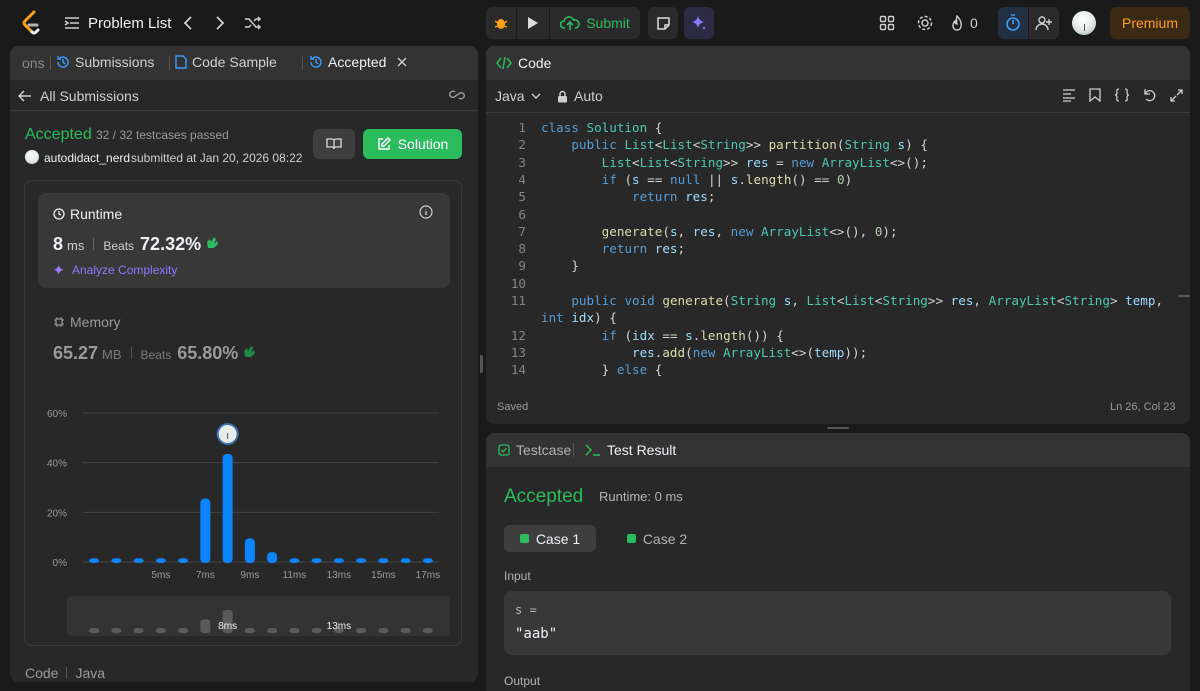  I want to click on reset-icon, so click(1150, 95).